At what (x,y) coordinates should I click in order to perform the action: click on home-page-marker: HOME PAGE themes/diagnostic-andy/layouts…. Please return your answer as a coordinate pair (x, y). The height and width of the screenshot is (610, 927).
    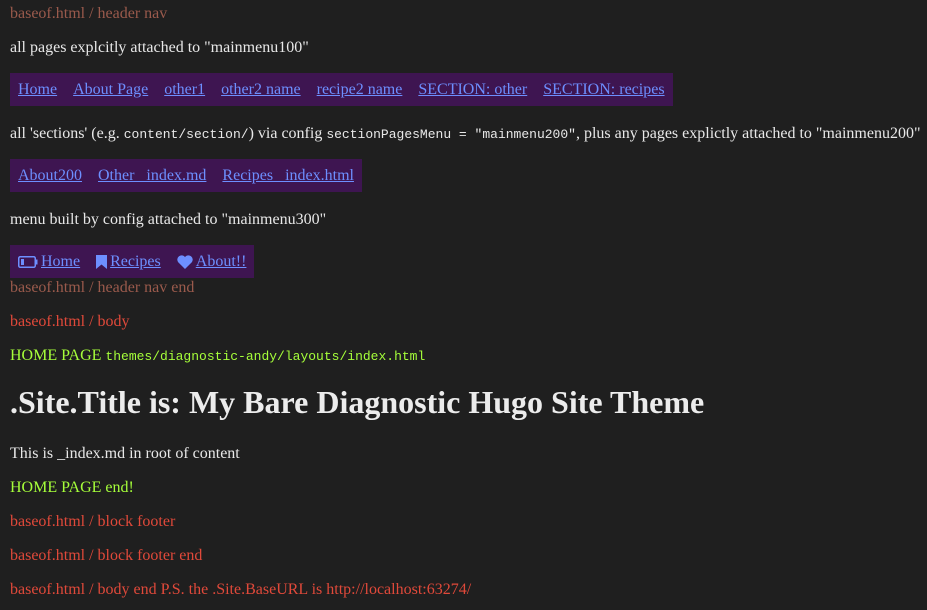
    Looking at the image, I should click on (217, 356).